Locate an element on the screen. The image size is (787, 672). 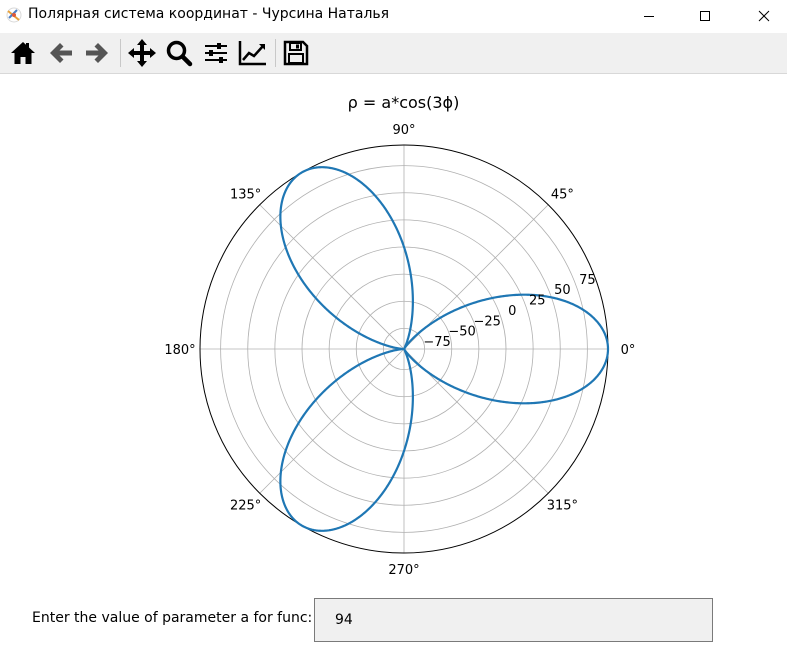
floppy-disk-icon is located at coordinates (296, 53).